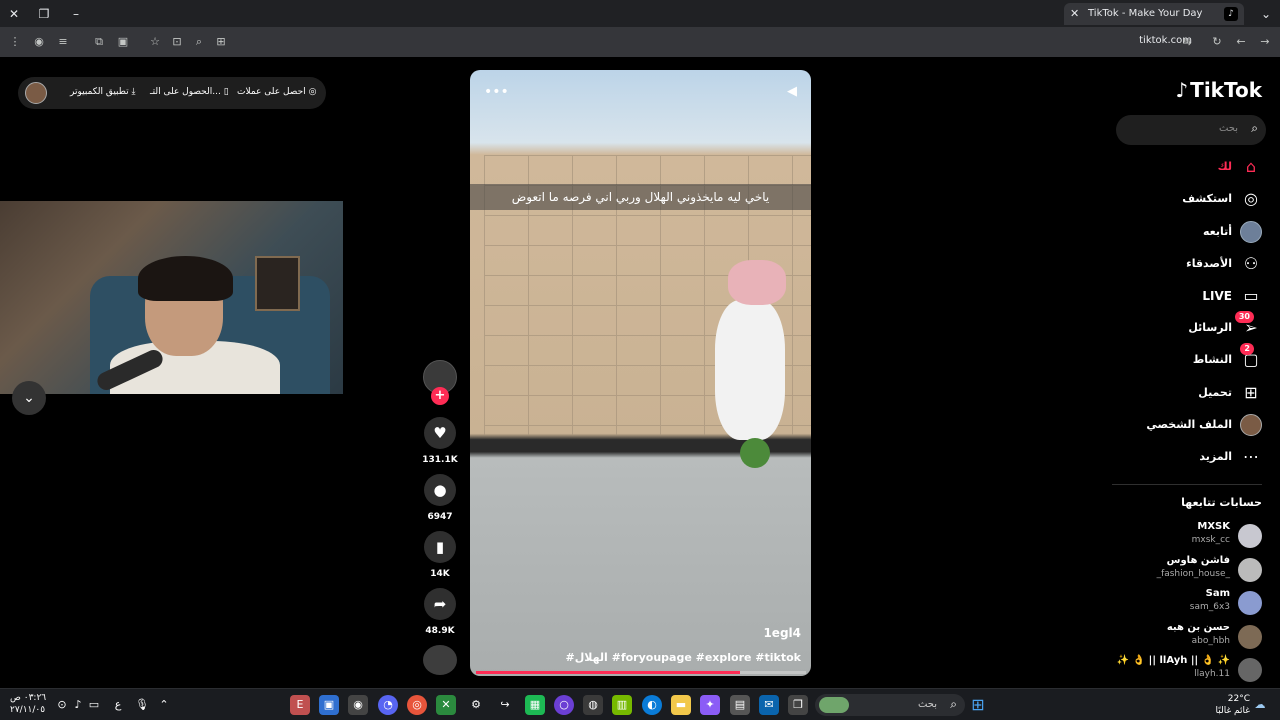  What do you see at coordinates (476, 705) in the screenshot?
I see `gear-icon: ⚙` at bounding box center [476, 705].